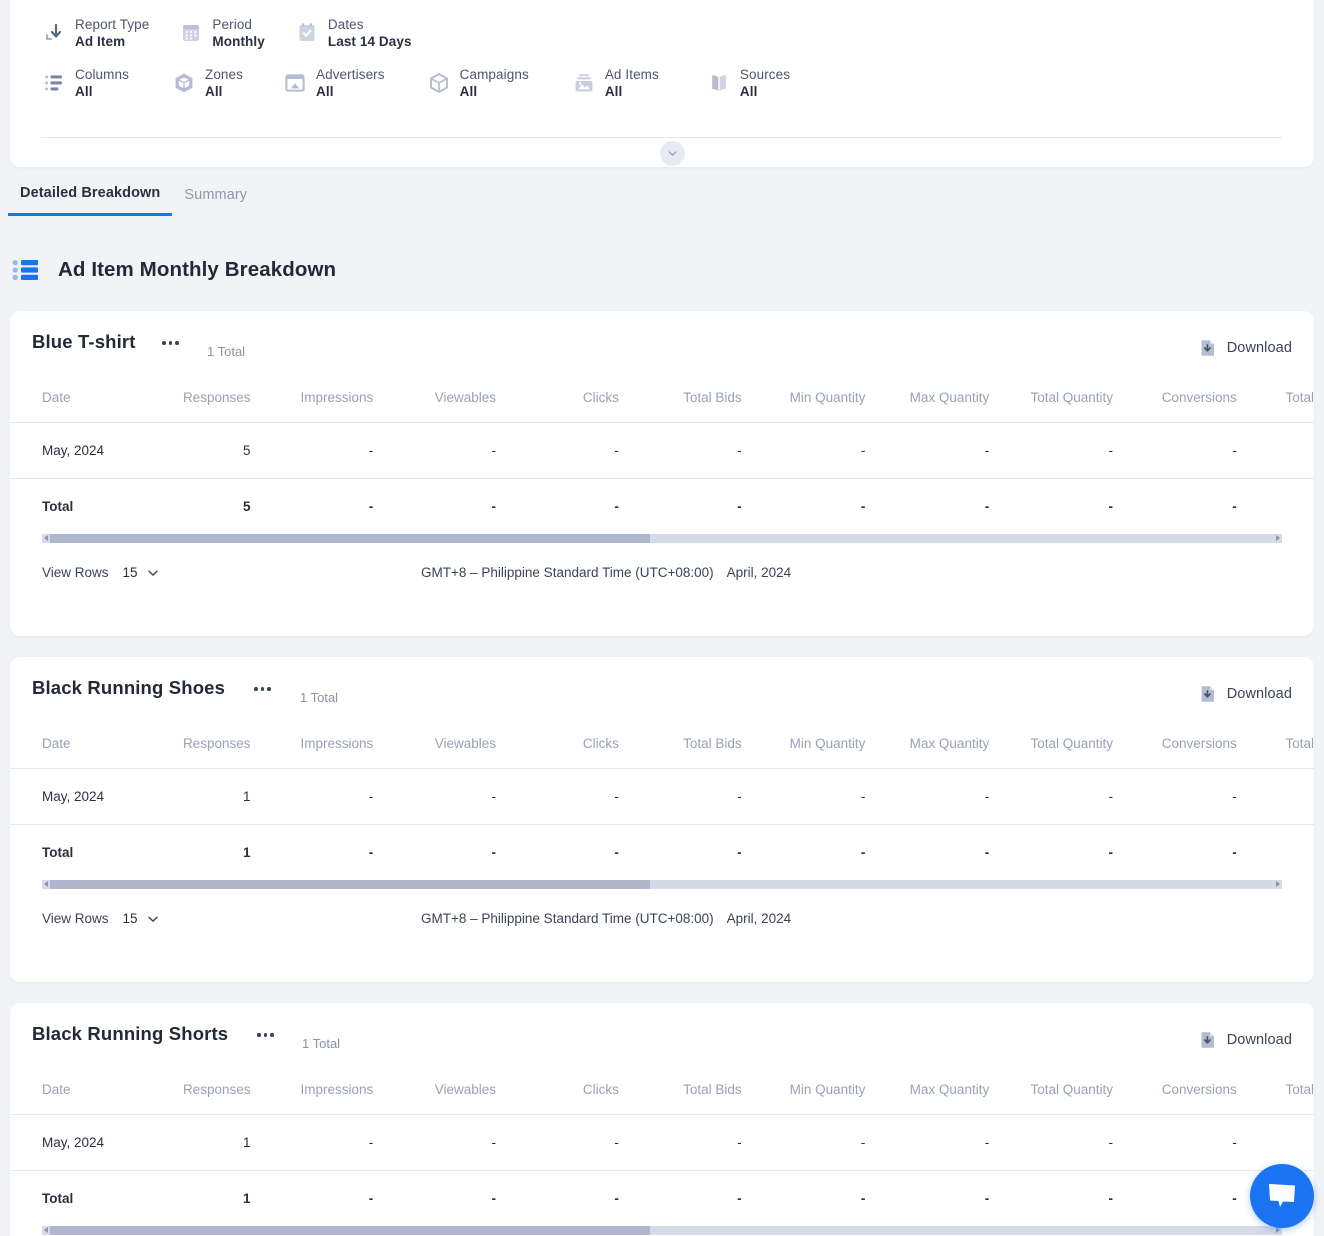 This screenshot has width=1324, height=1236. What do you see at coordinates (95, 33) in the screenshot?
I see `filter-report-type: Report Type Ad Item` at bounding box center [95, 33].